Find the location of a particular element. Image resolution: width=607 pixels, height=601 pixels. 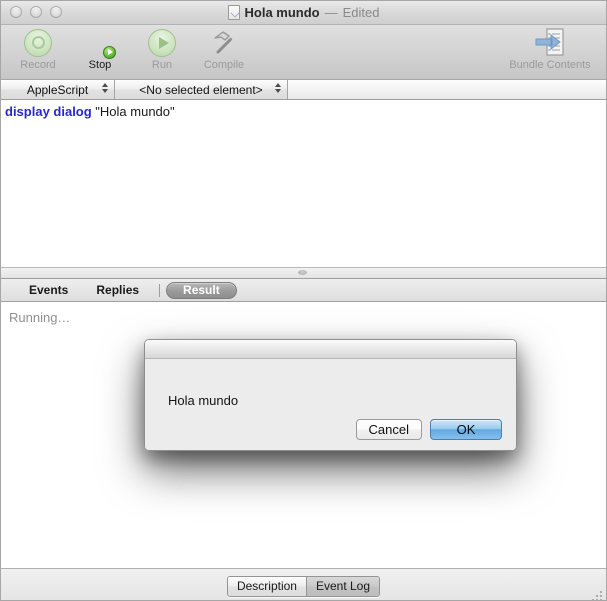

toolbar-button-group: Record Stop Run Compile is located at coordinates (131, 49).